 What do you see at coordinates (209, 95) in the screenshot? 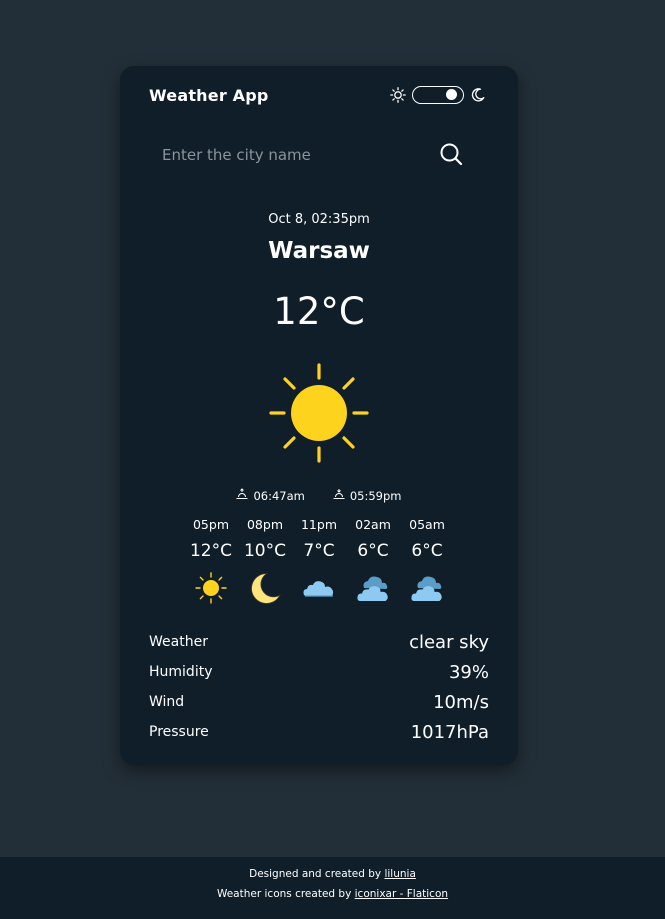
I see `app-title: Weather App` at bounding box center [209, 95].